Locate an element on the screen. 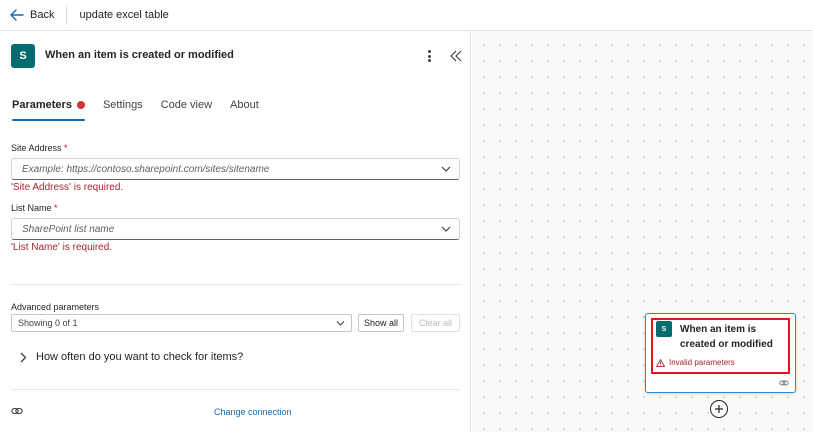  plus-icon is located at coordinates (719, 409).